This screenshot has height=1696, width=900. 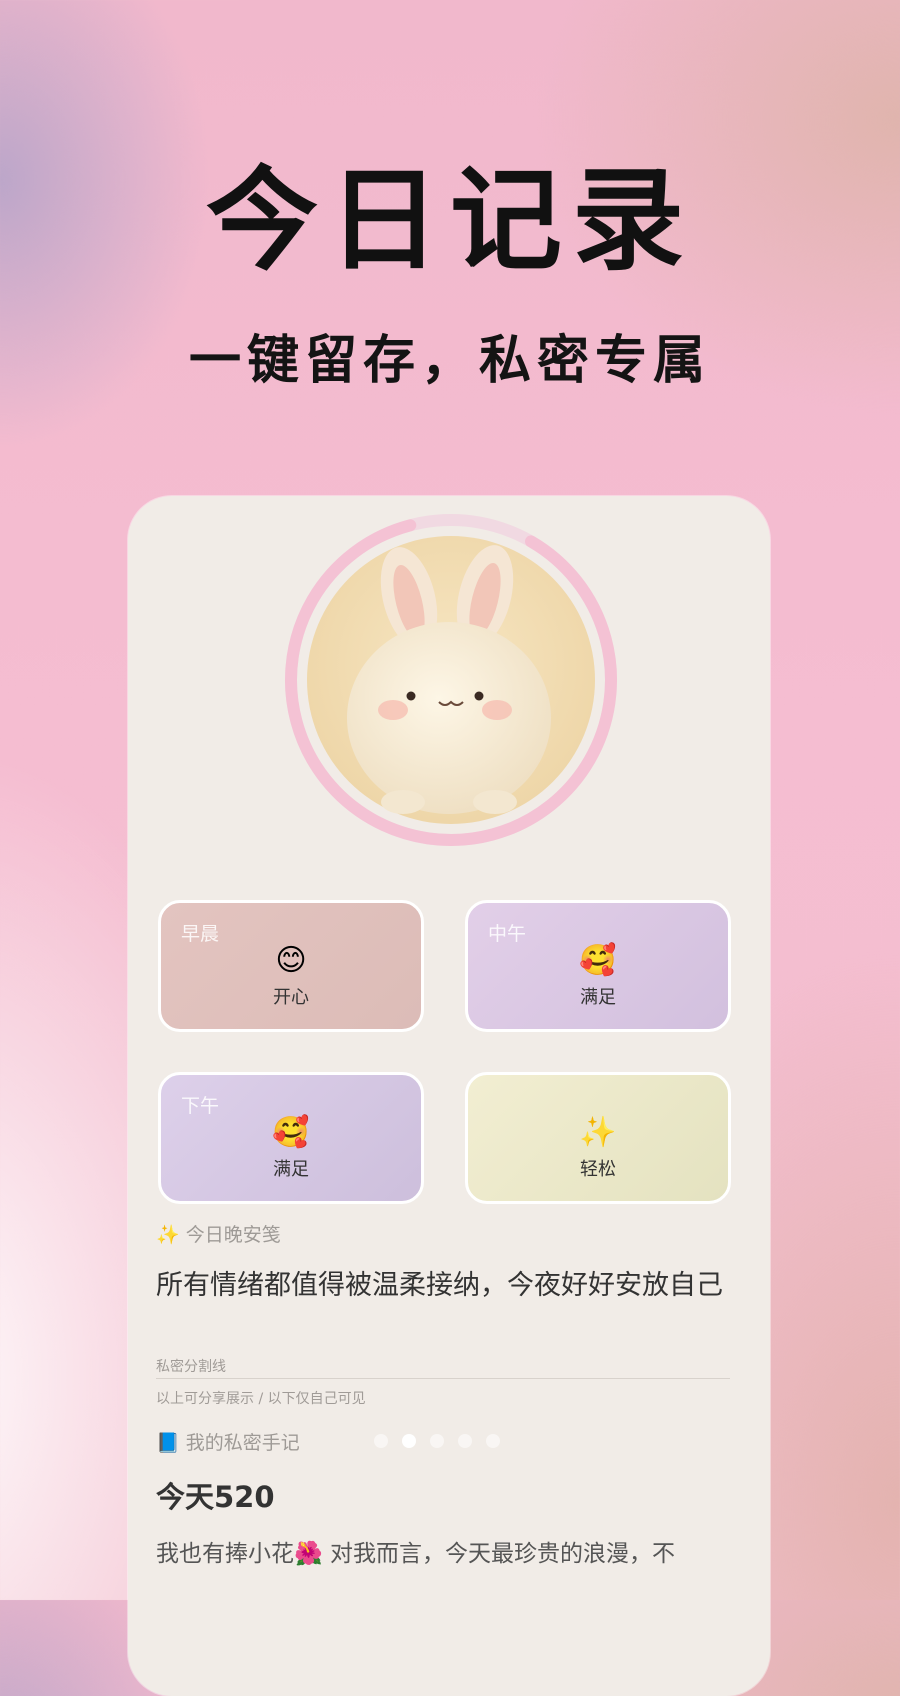 I want to click on mood-label: 轻松, so click(x=598, y=1169).